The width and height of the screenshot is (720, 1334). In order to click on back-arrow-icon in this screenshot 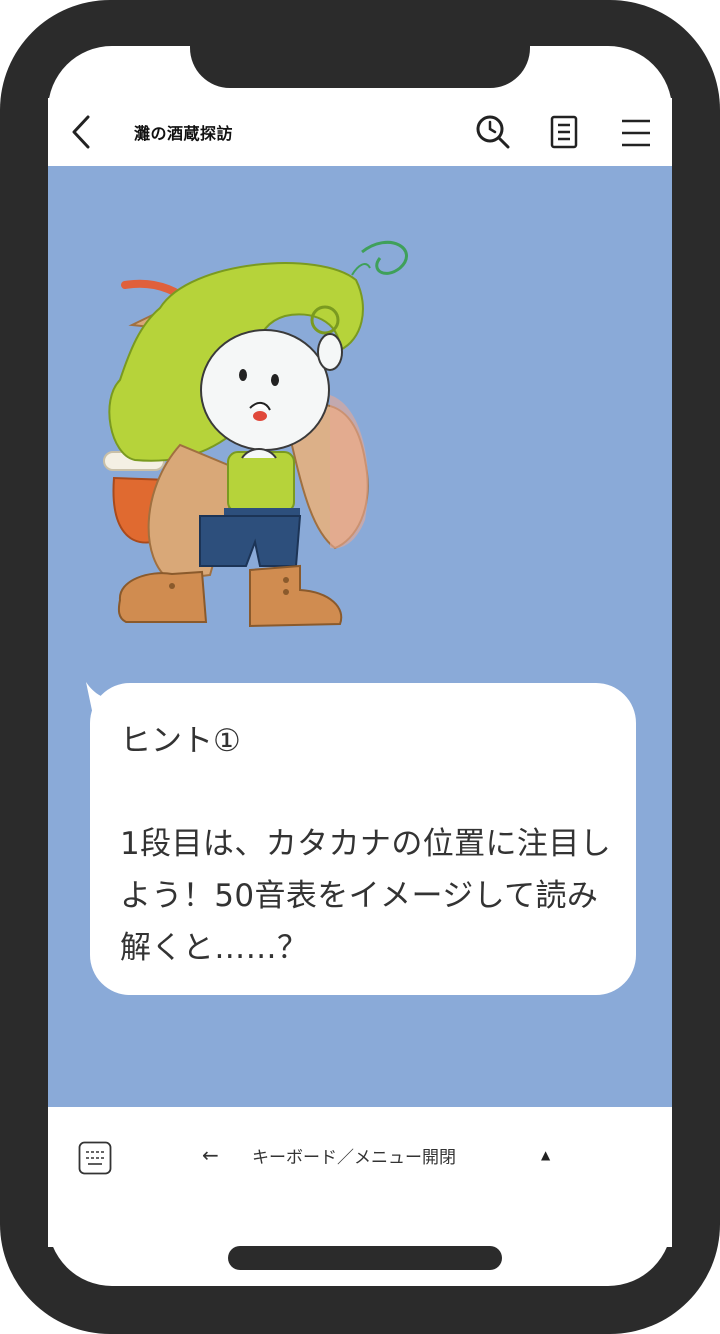, I will do `click(82, 132)`.